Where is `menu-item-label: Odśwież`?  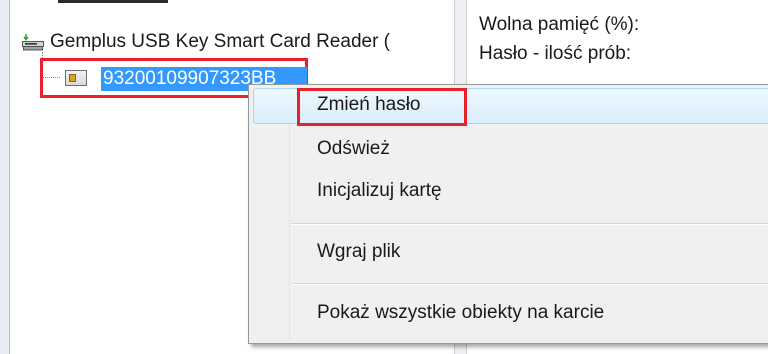
menu-item-label: Odśwież is located at coordinates (353, 148).